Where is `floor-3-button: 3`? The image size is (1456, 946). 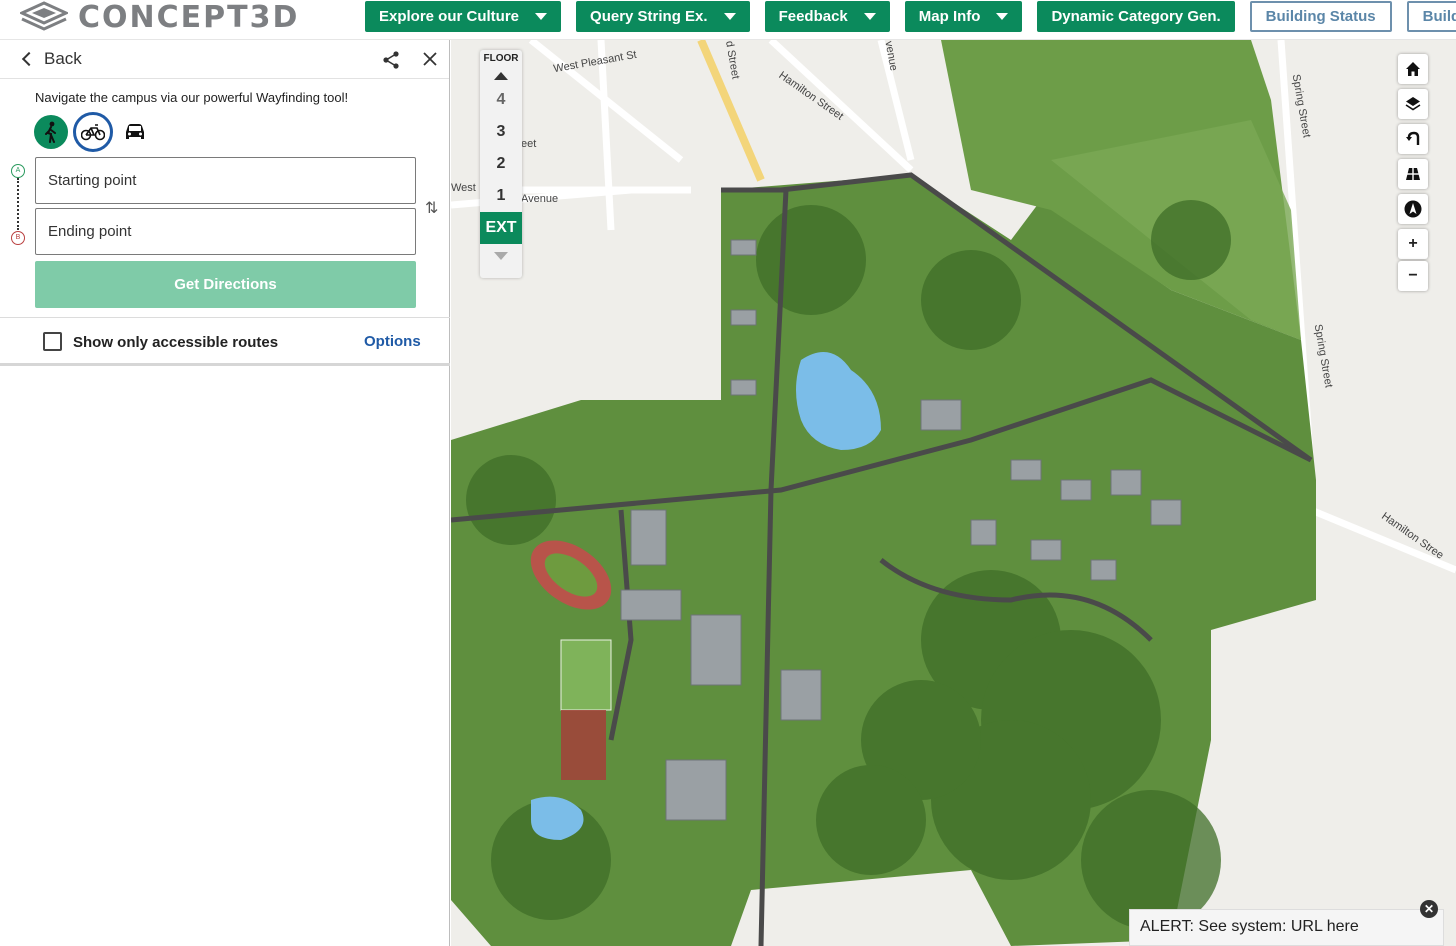
floor-3-button: 3 is located at coordinates (501, 132).